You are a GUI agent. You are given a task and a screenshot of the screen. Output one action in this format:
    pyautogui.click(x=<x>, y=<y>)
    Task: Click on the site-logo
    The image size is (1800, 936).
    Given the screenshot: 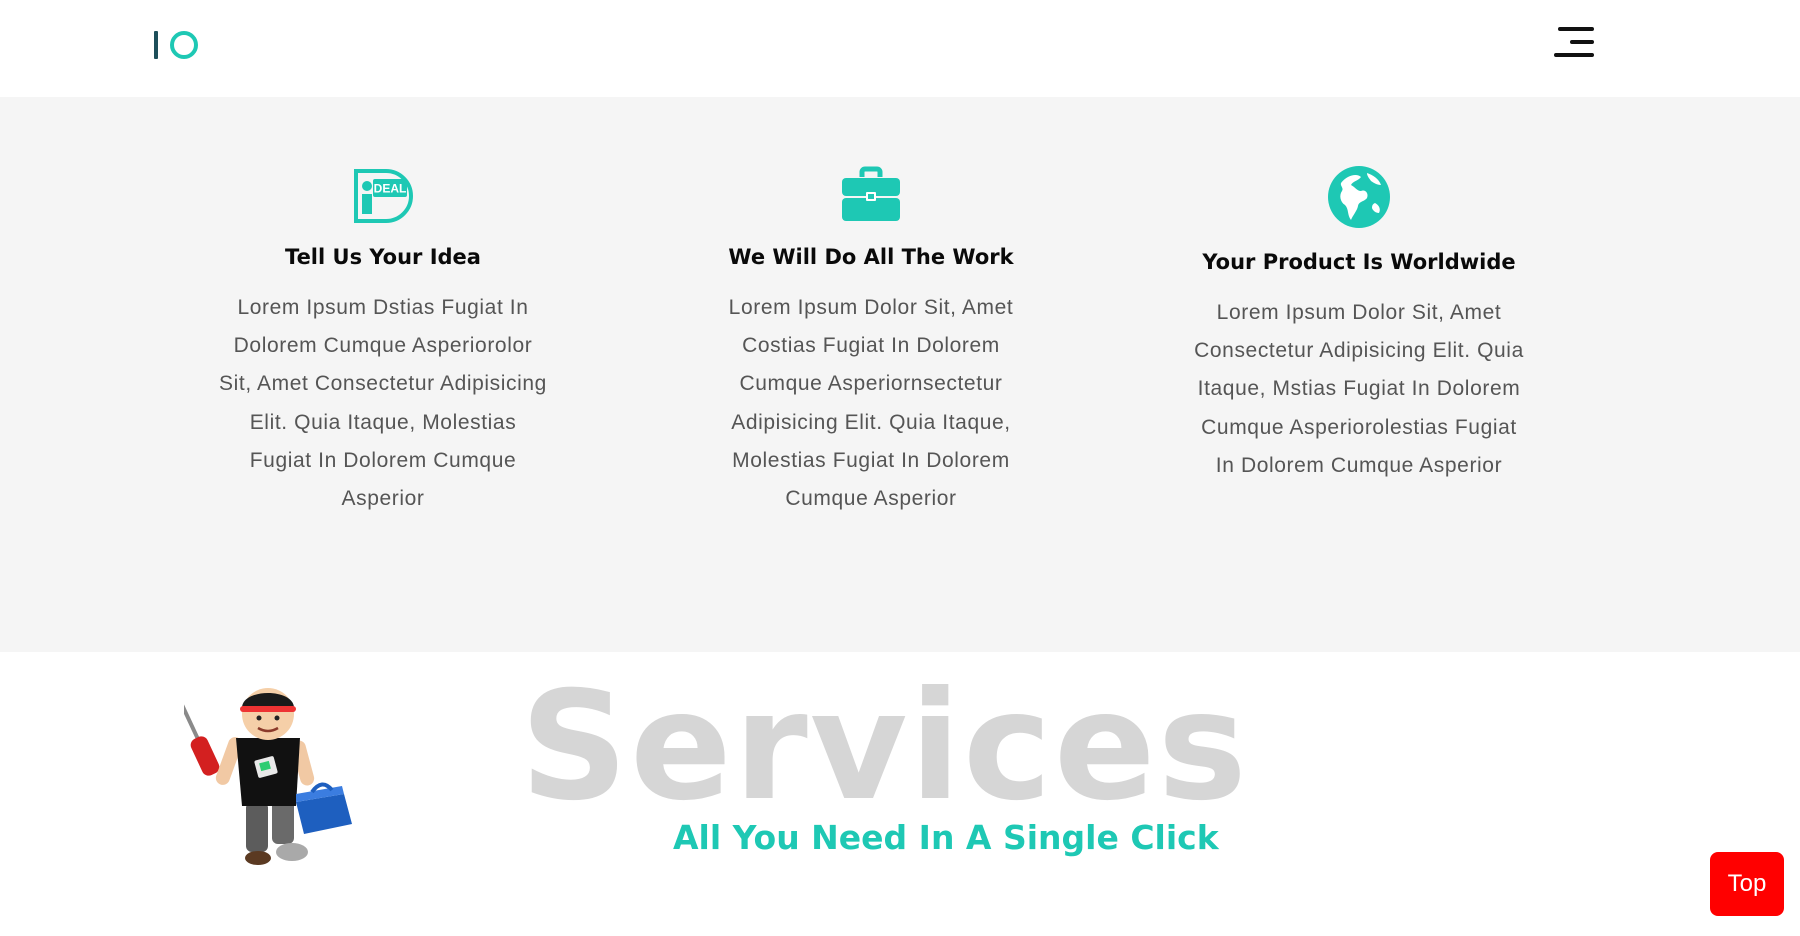 What is the action you would take?
    pyautogui.click(x=177, y=45)
    